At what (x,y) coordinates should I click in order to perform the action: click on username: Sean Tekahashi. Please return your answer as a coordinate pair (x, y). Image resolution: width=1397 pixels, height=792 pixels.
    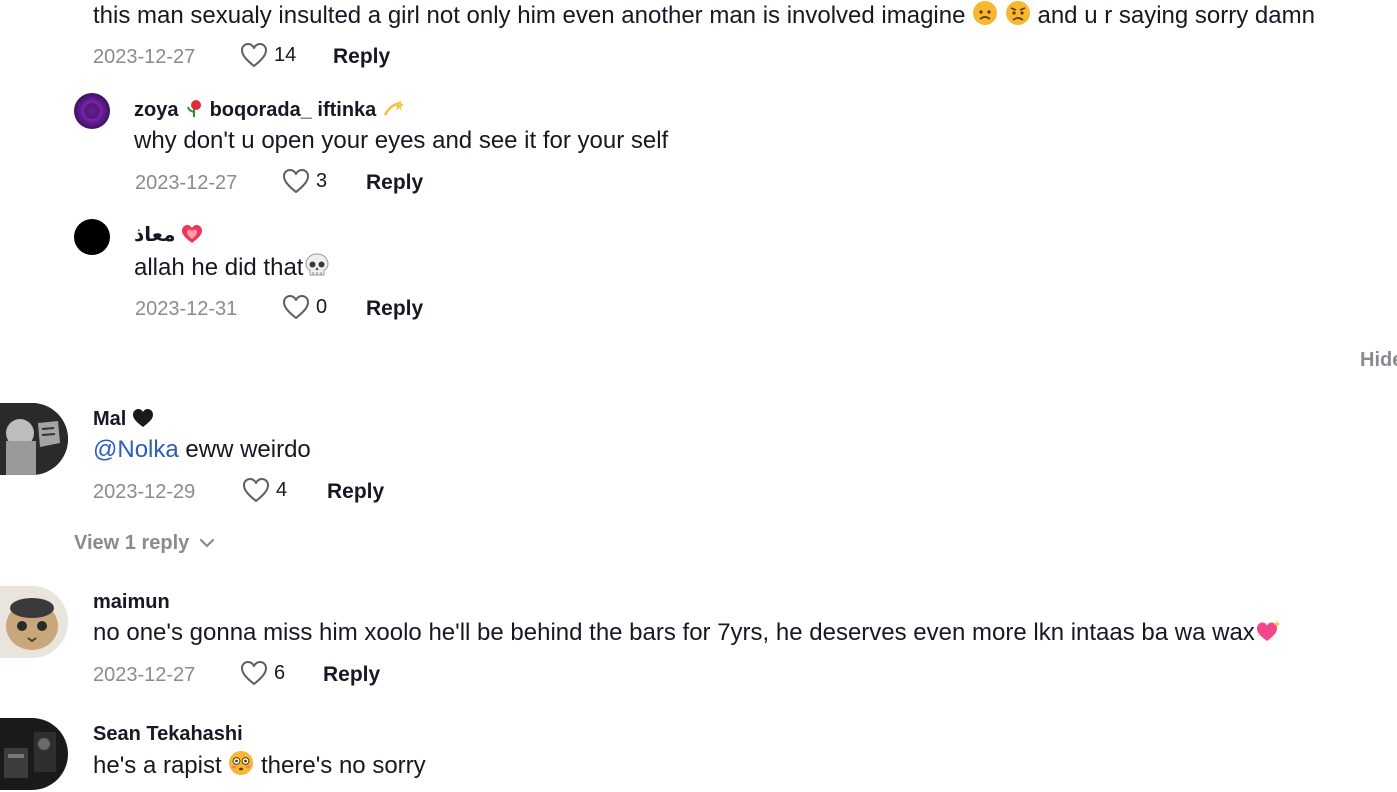
    Looking at the image, I should click on (168, 734).